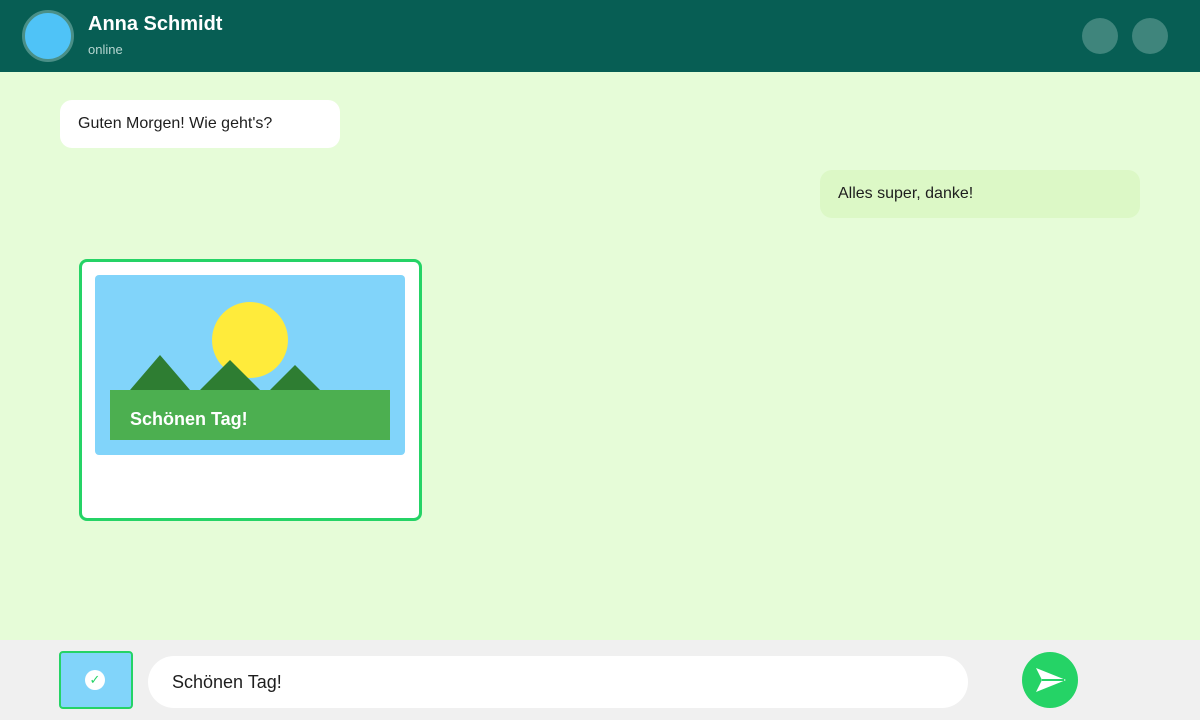 The image size is (1200, 720). Describe the element at coordinates (1100, 36) in the screenshot. I see `header-action-1-button` at that location.